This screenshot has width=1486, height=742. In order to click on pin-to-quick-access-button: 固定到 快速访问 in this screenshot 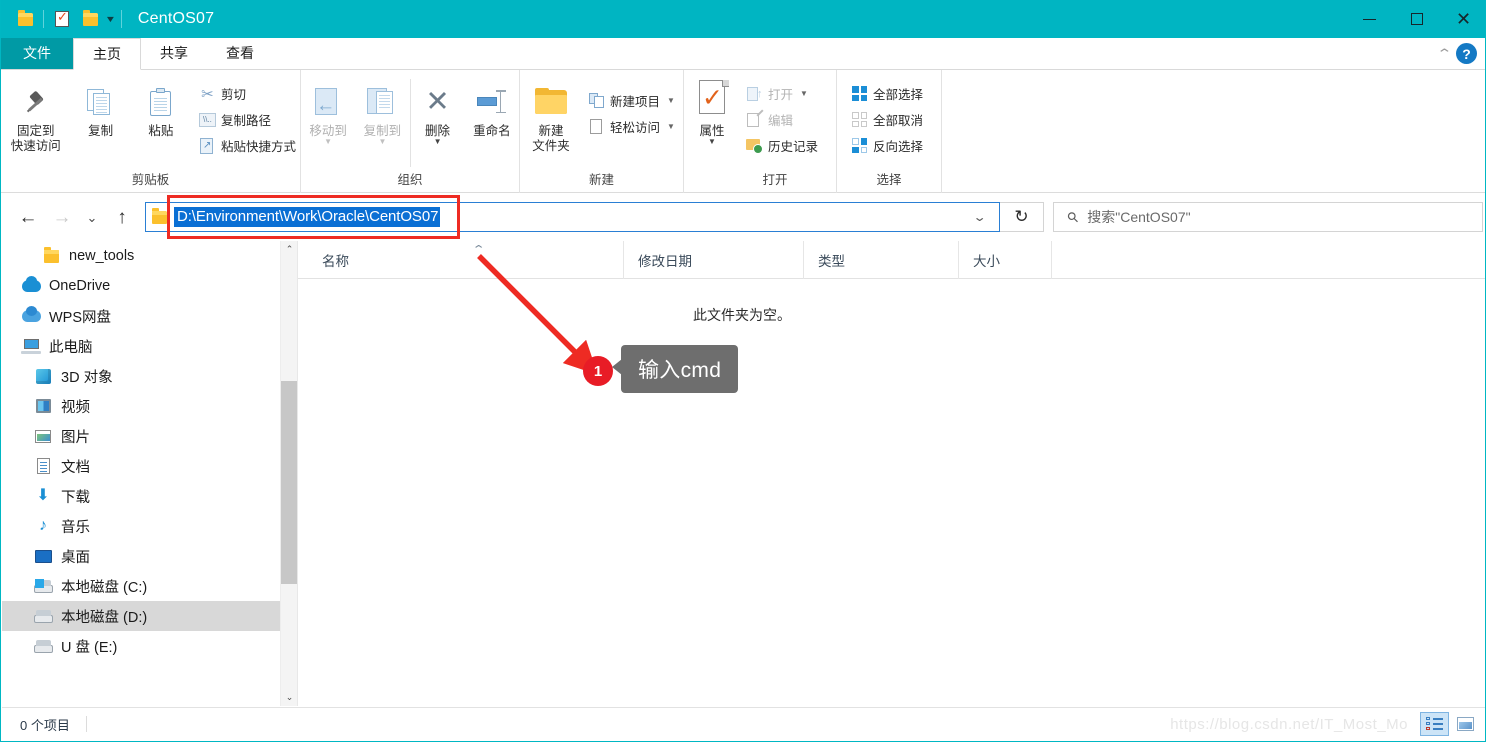, I will do `click(36, 114)`.